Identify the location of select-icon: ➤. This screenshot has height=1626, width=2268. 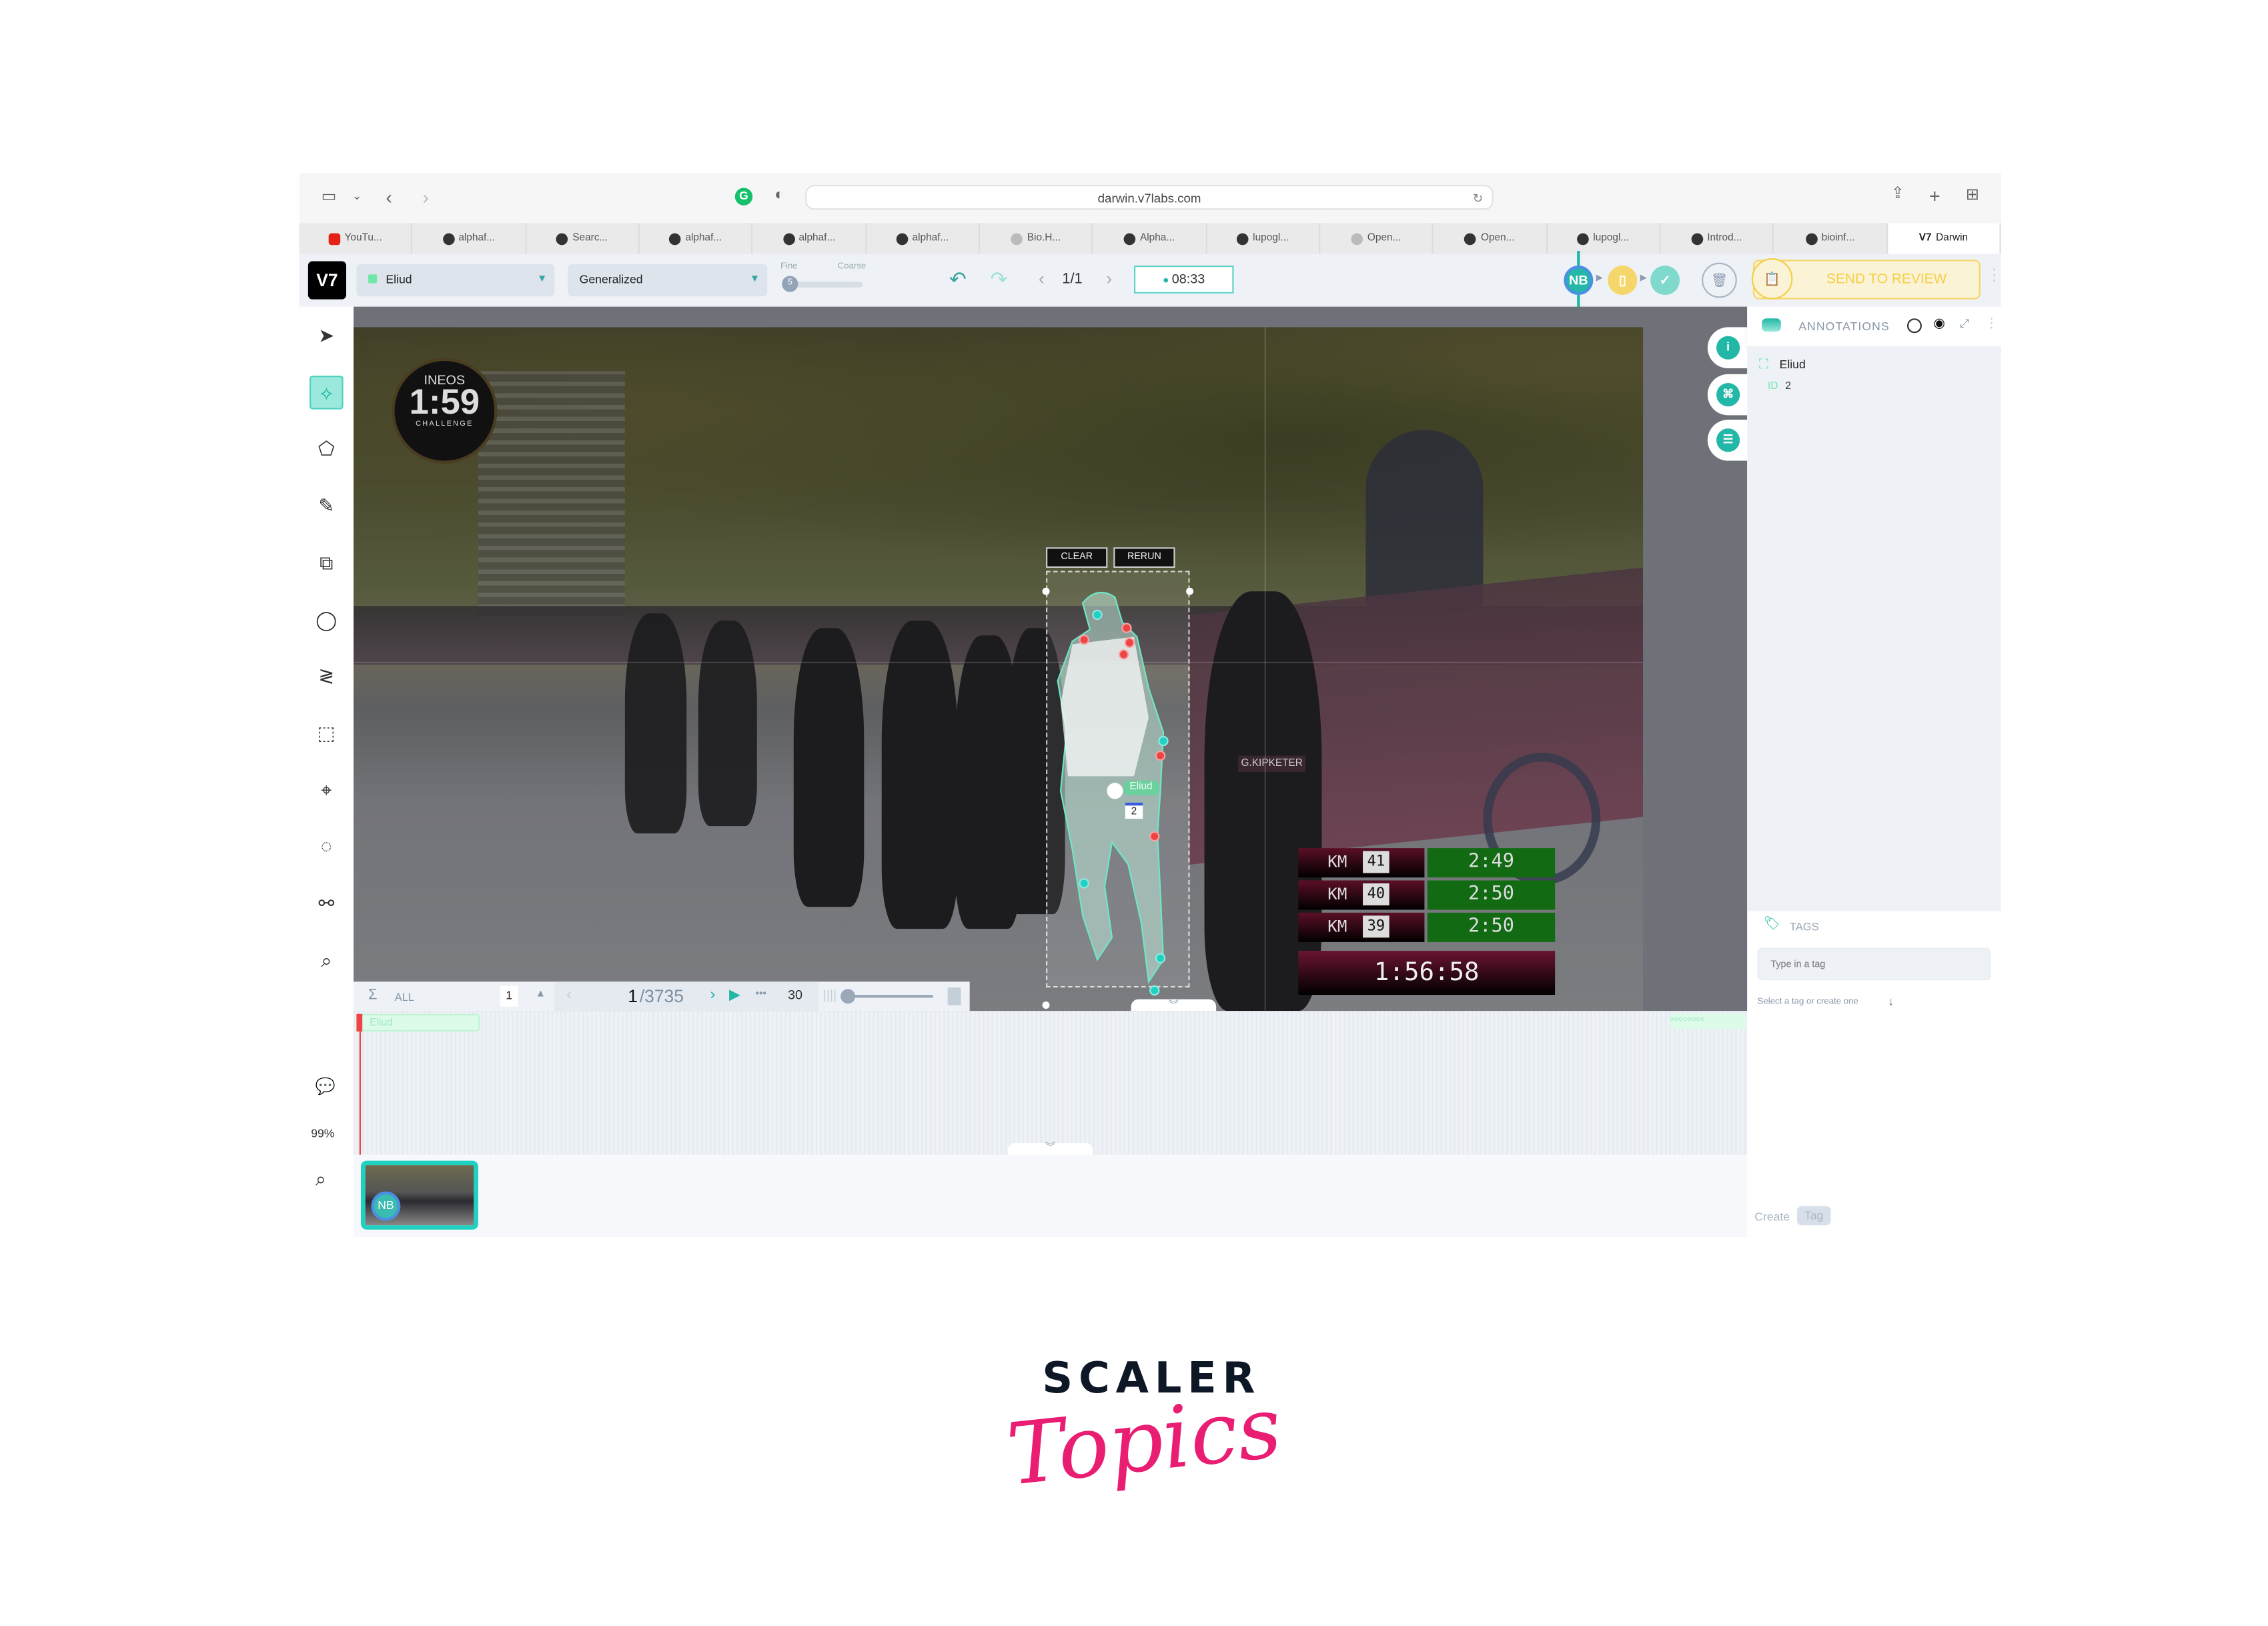
(327, 335).